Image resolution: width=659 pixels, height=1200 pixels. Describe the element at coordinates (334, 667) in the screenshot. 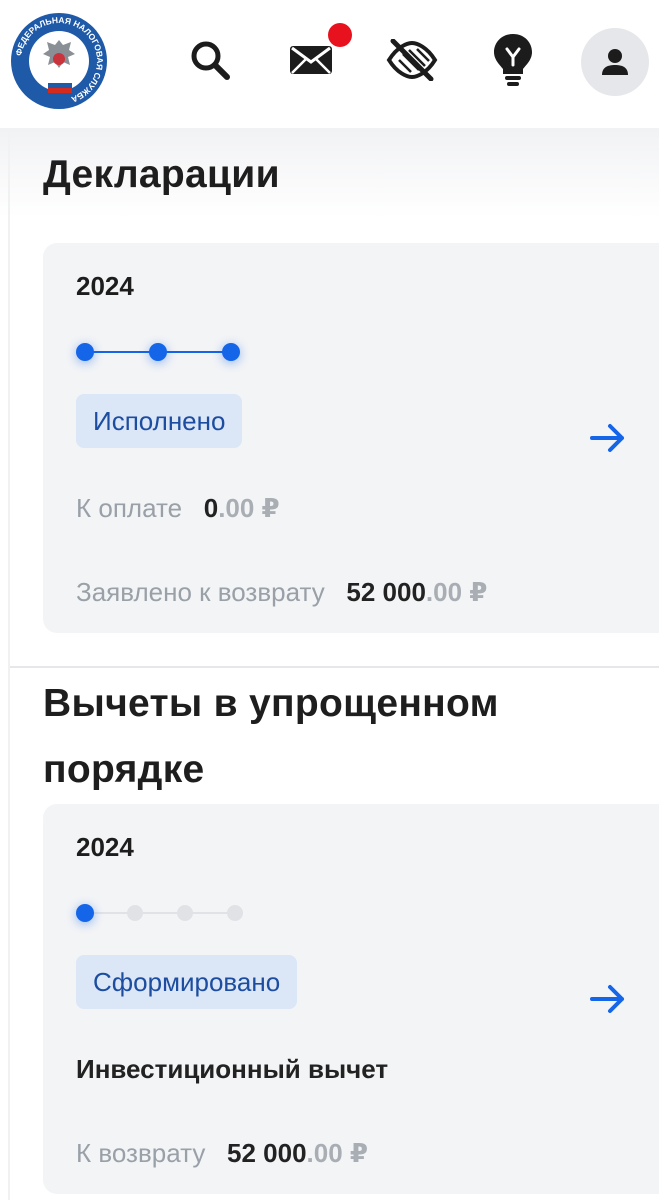

I see `section-divider` at that location.